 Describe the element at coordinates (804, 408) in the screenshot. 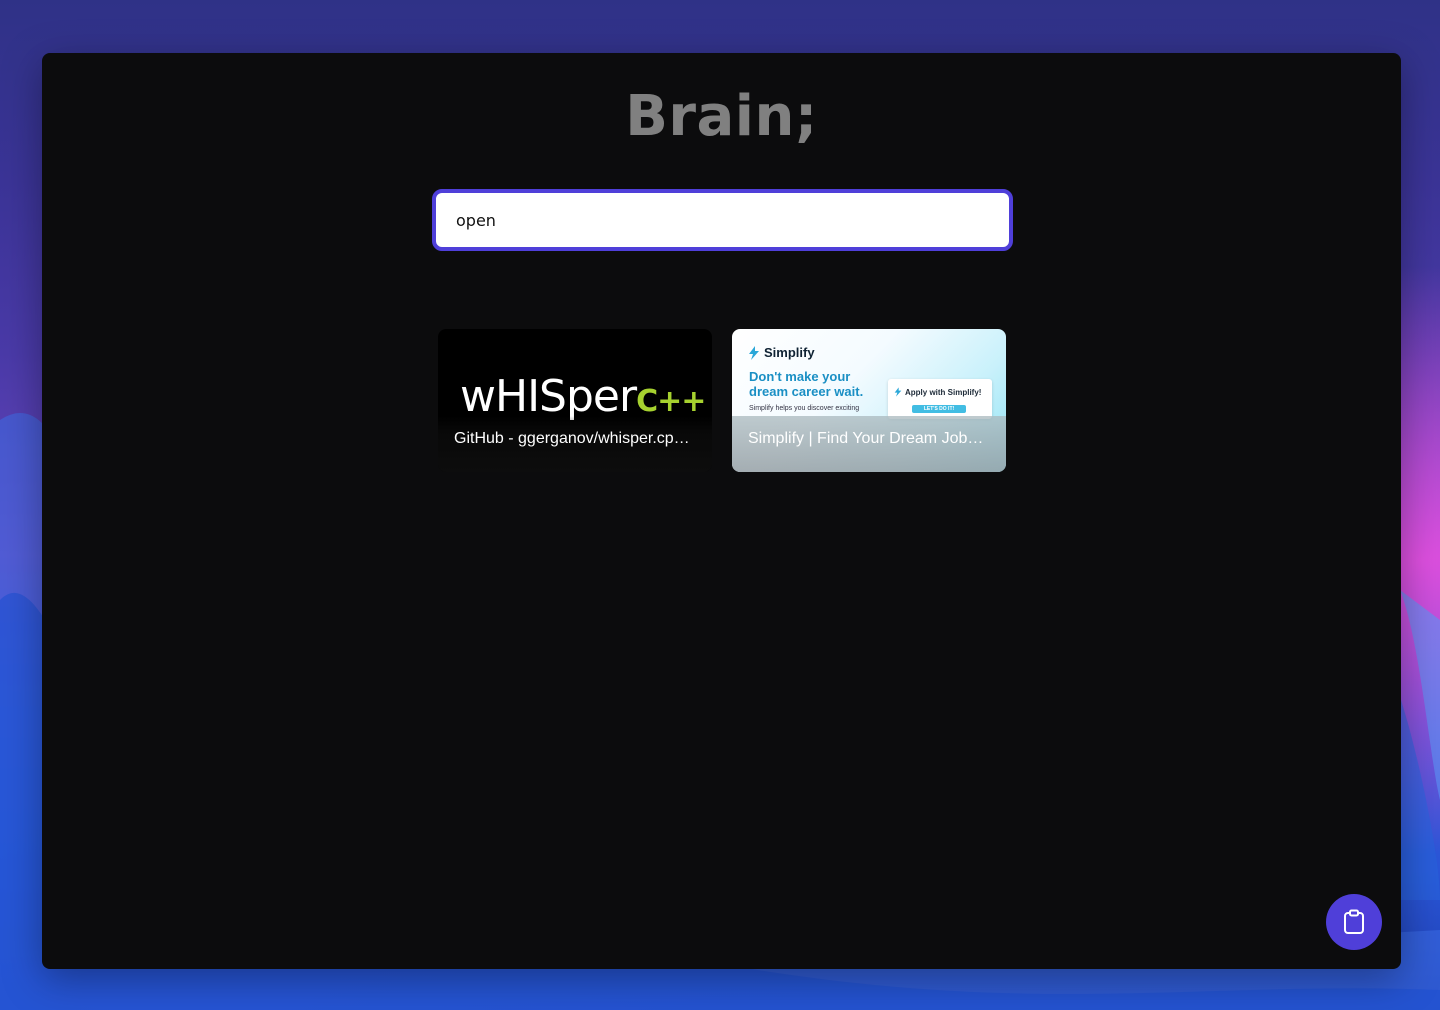

I see `simplify-subtext: Simplify helps you discover exciting` at that location.